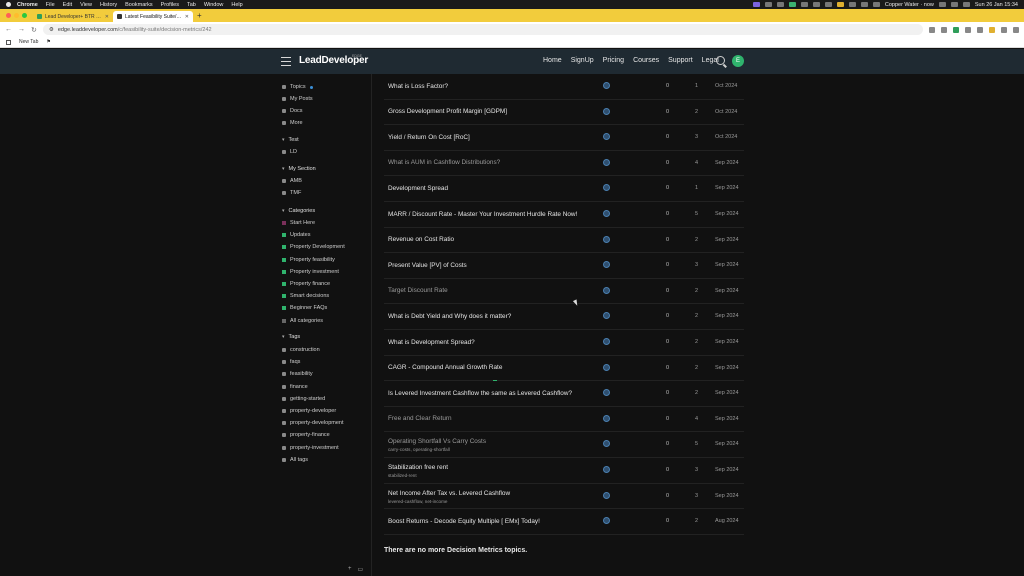 The image size is (1024, 576). Describe the element at coordinates (418, 86) in the screenshot. I see `topic-title-link: What is Loss Factor?` at that location.